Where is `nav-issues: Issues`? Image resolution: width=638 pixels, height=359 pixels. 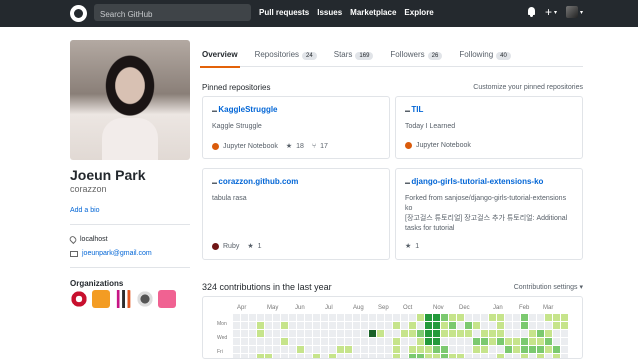 nav-issues: Issues is located at coordinates (329, 12).